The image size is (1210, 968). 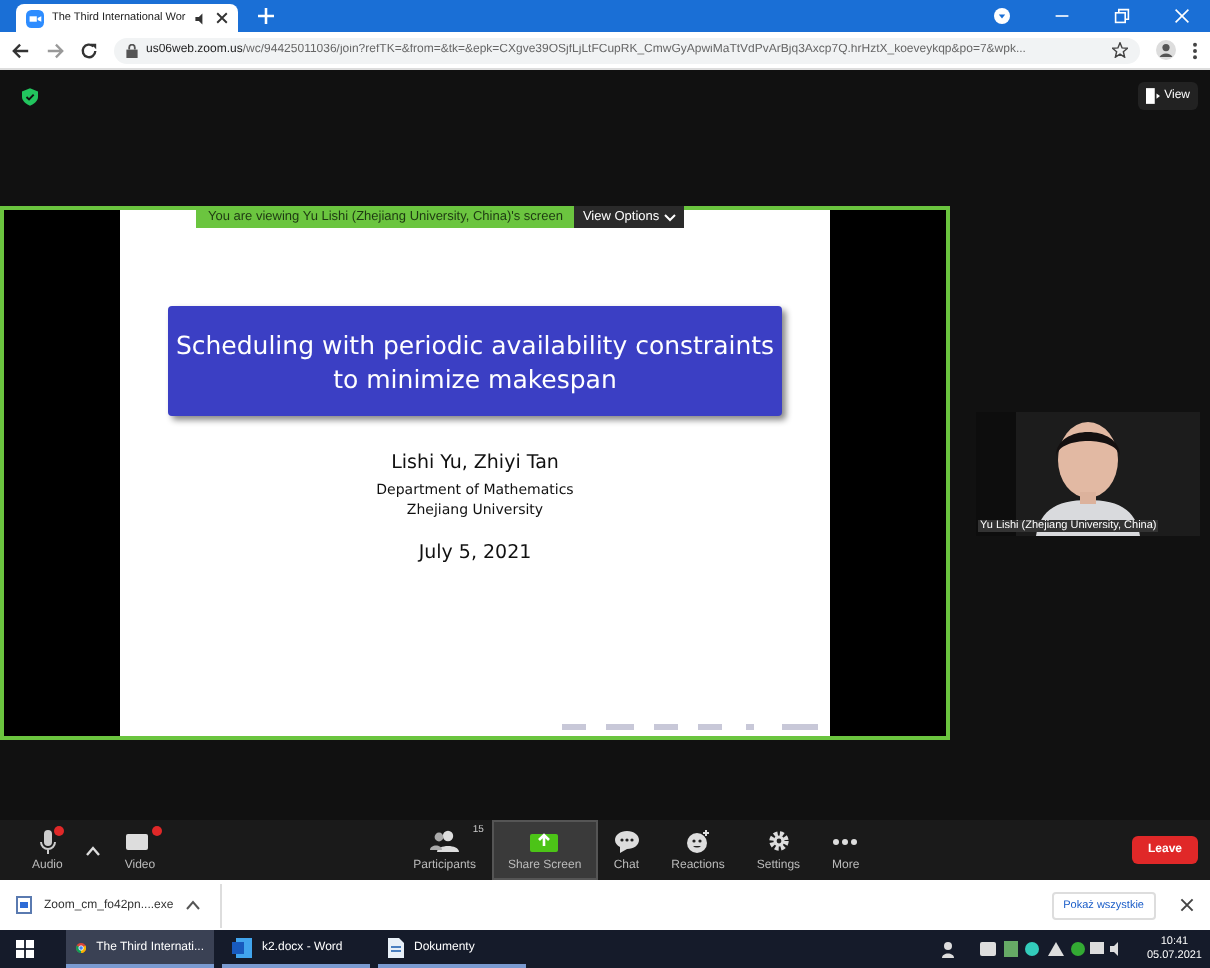 What do you see at coordinates (475, 553) in the screenshot?
I see `slide-date: July 5, 2021` at bounding box center [475, 553].